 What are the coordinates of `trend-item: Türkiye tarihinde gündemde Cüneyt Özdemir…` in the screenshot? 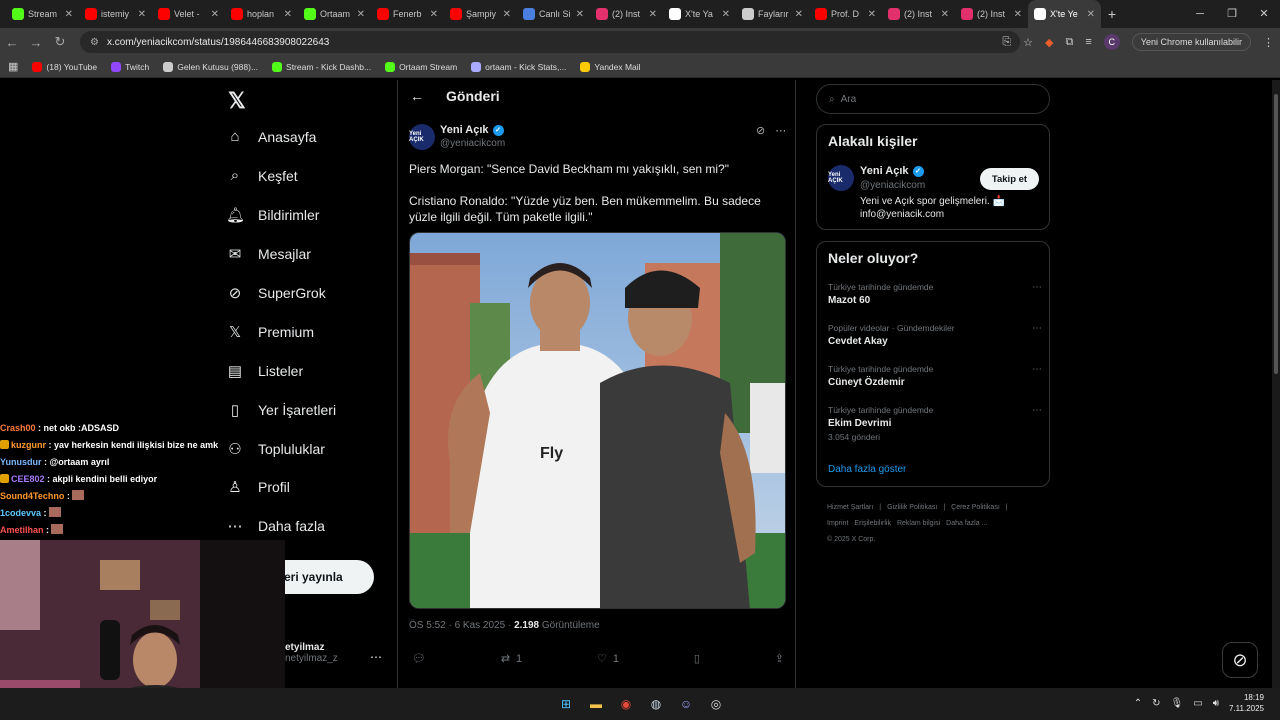 It's located at (935, 376).